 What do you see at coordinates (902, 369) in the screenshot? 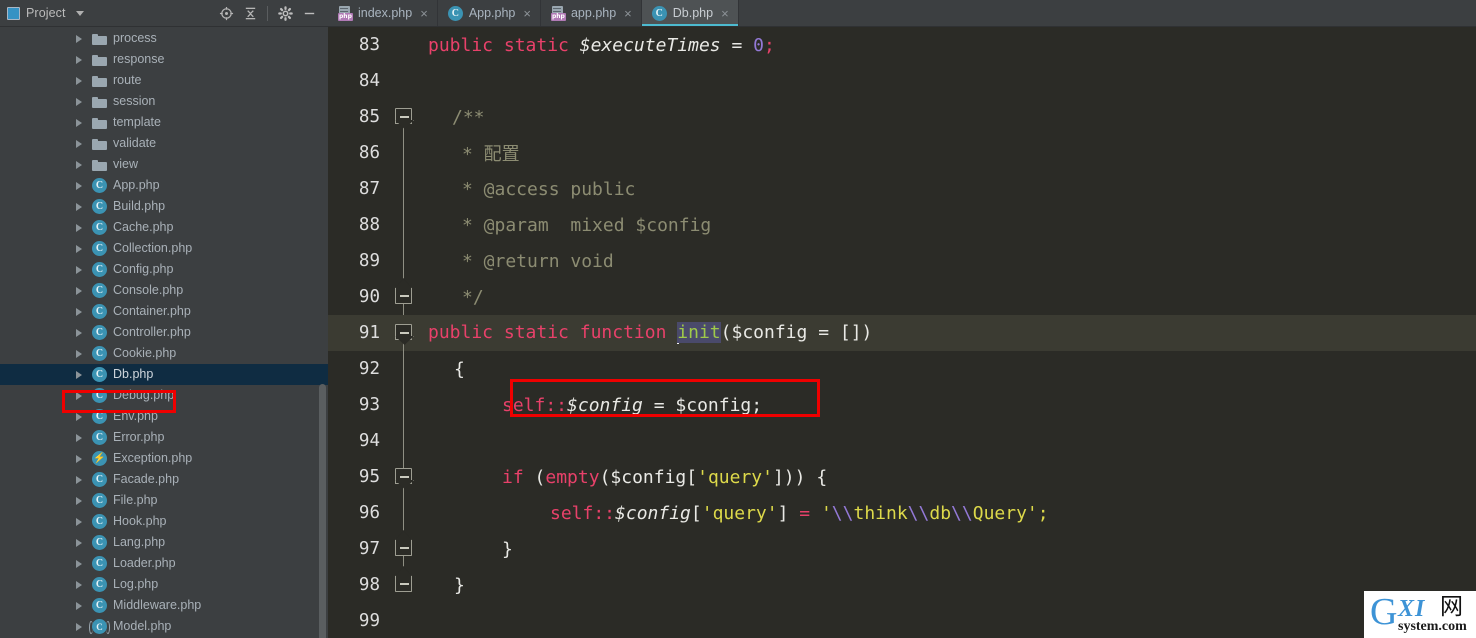
I see `code-line: 92 {` at bounding box center [902, 369].